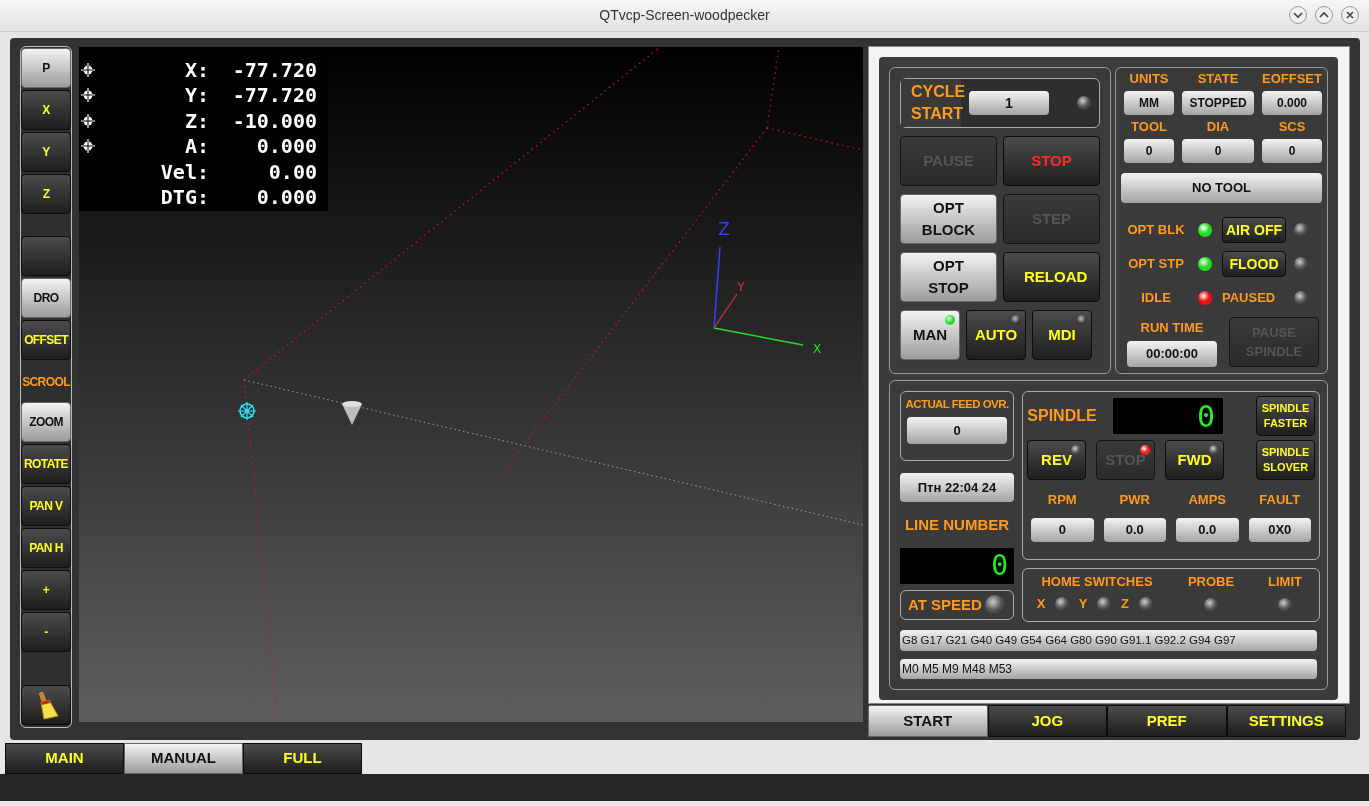  I want to click on spindle-slower-button: SPINDLE SLOVER, so click(1285, 460).